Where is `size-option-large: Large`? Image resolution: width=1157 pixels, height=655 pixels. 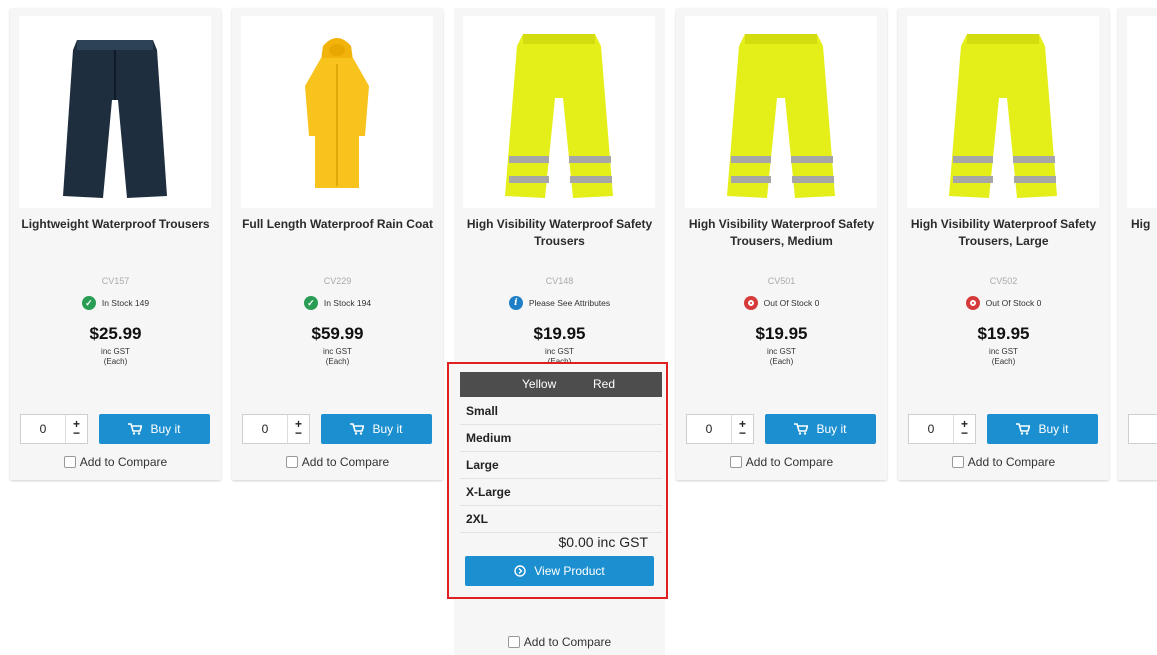
size-option-large: Large is located at coordinates (561, 465).